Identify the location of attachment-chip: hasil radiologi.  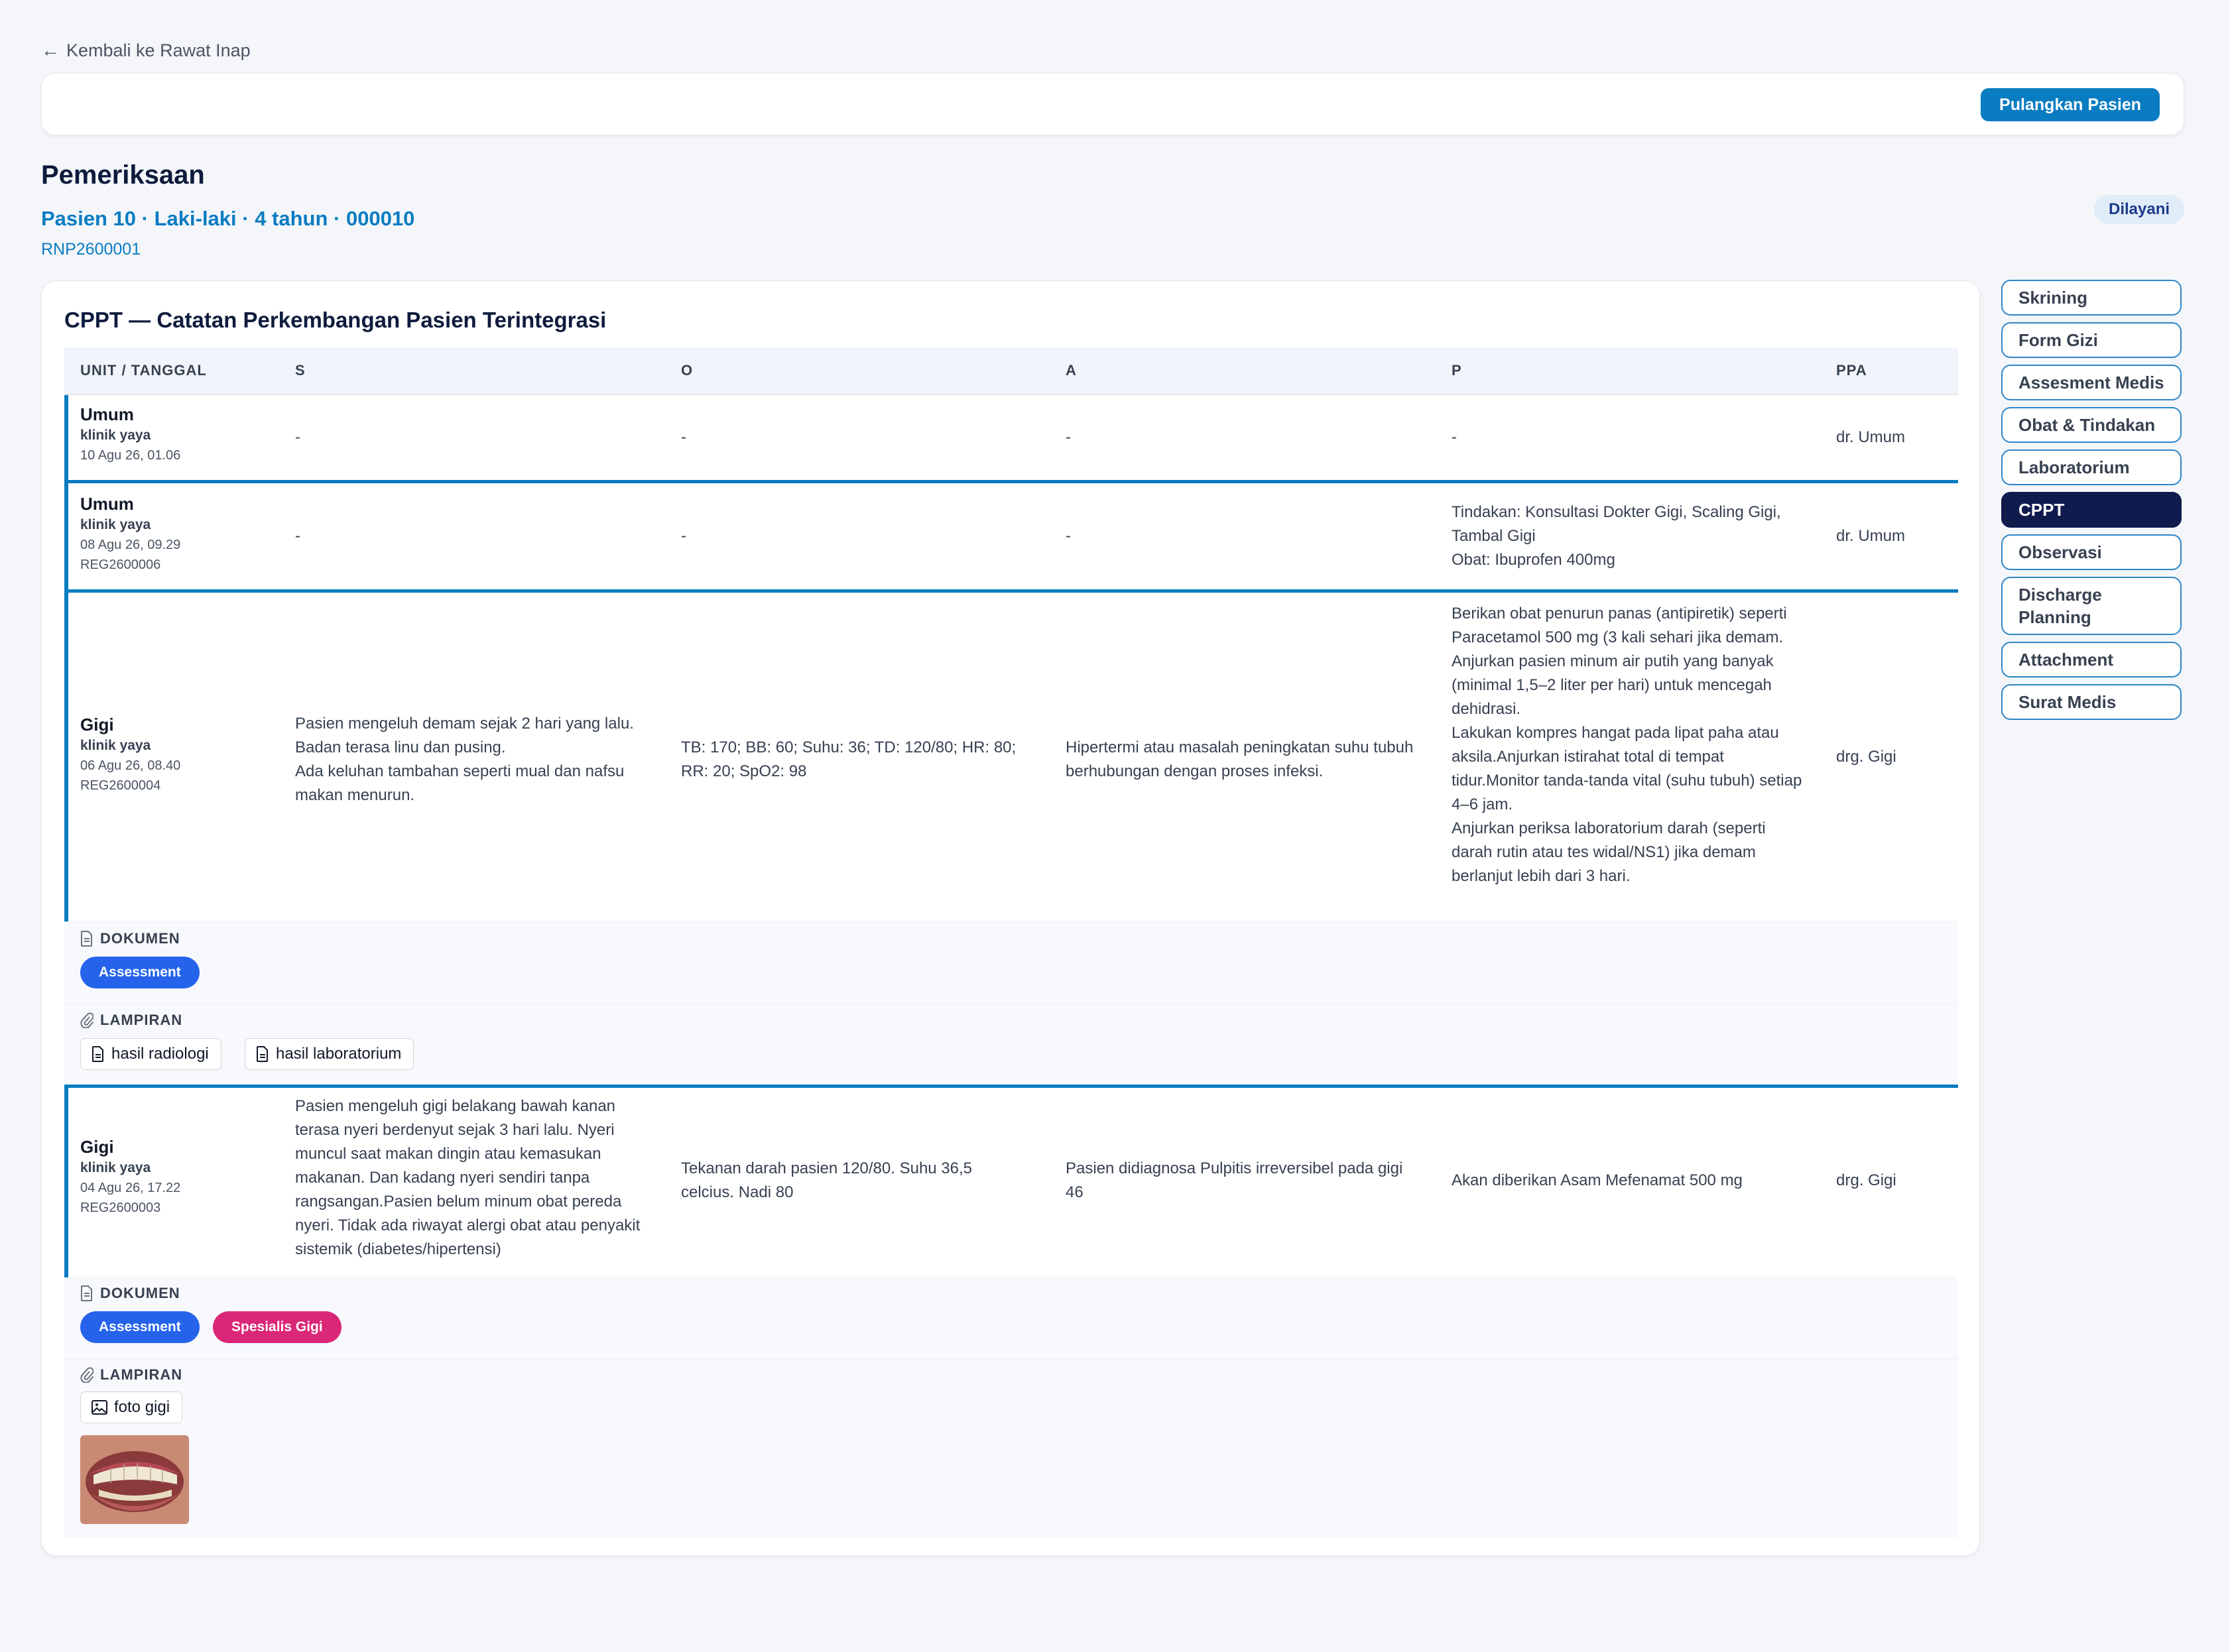
(150, 1054).